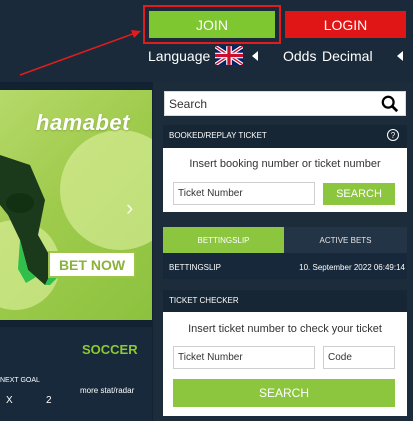 This screenshot has width=413, height=421. Describe the element at coordinates (285, 301) in the screenshot. I see `ticket-checker-header: TICKET CHECKER` at that location.